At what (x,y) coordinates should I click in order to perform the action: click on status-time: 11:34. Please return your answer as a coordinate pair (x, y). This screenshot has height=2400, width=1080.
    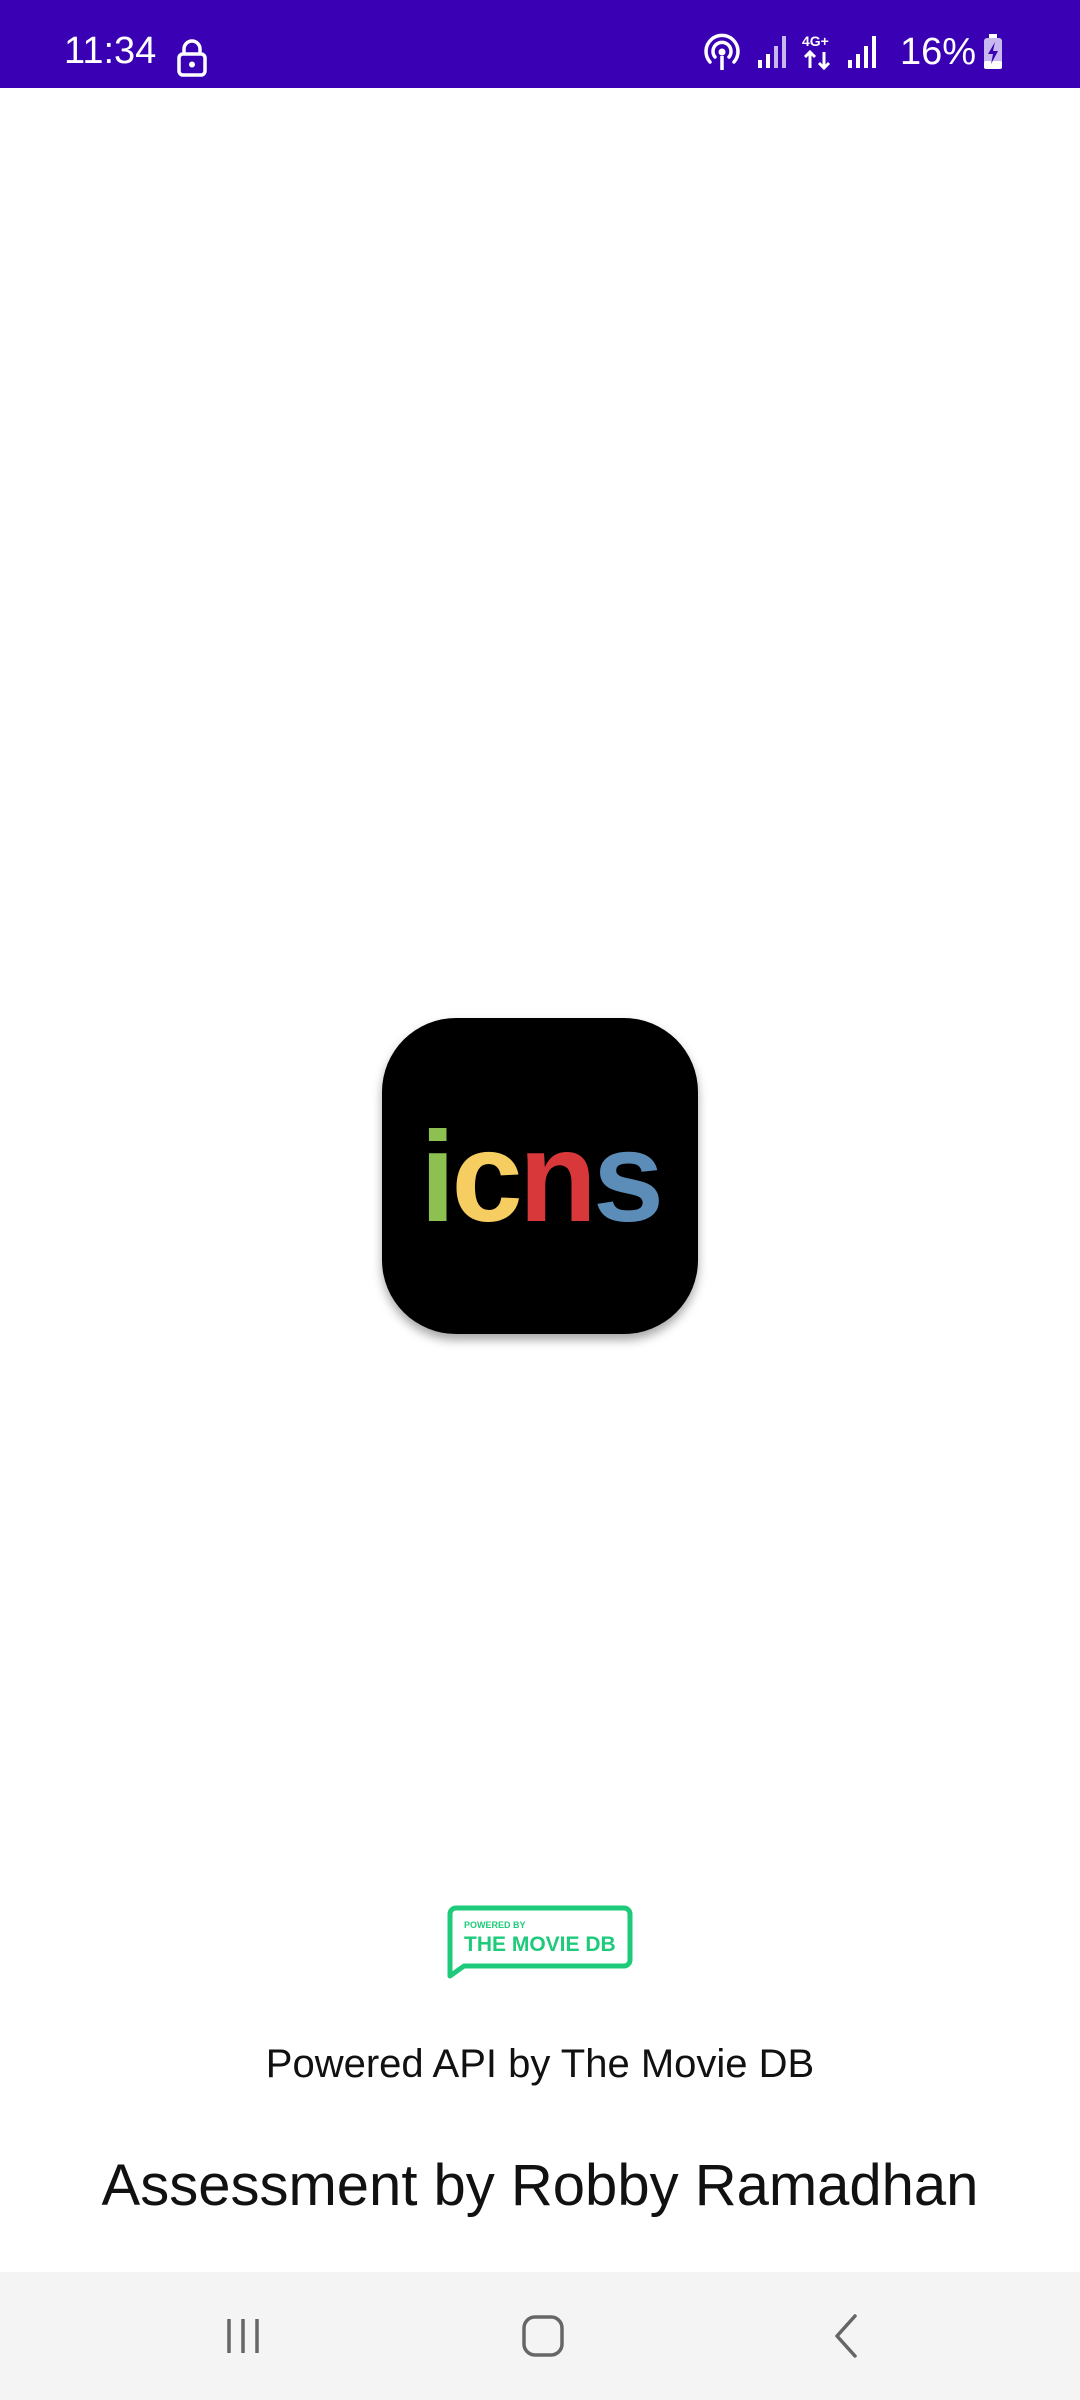
    Looking at the image, I should click on (110, 51).